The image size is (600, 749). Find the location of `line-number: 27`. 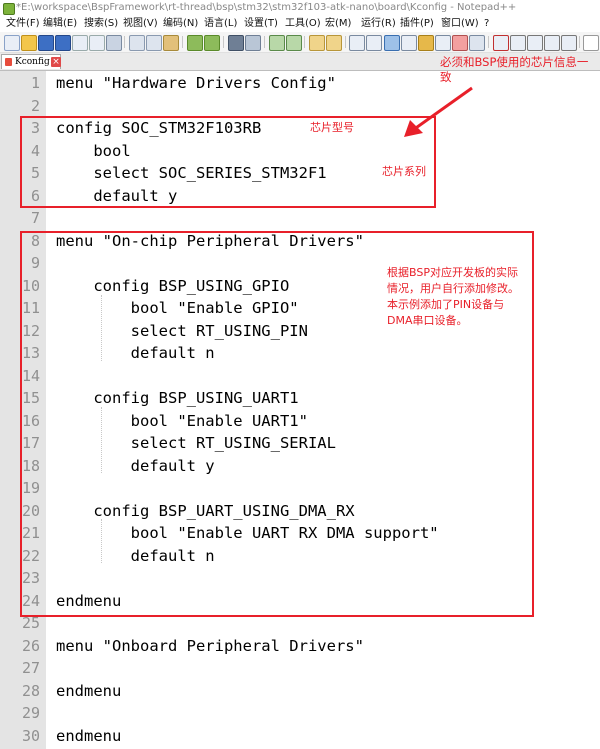

line-number: 27 is located at coordinates (30, 668).